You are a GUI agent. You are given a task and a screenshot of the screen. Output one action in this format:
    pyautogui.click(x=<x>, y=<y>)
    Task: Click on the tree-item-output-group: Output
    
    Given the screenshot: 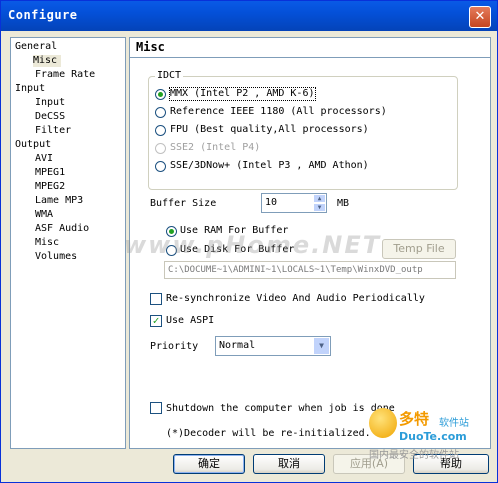 What is the action you would take?
    pyautogui.click(x=33, y=145)
    